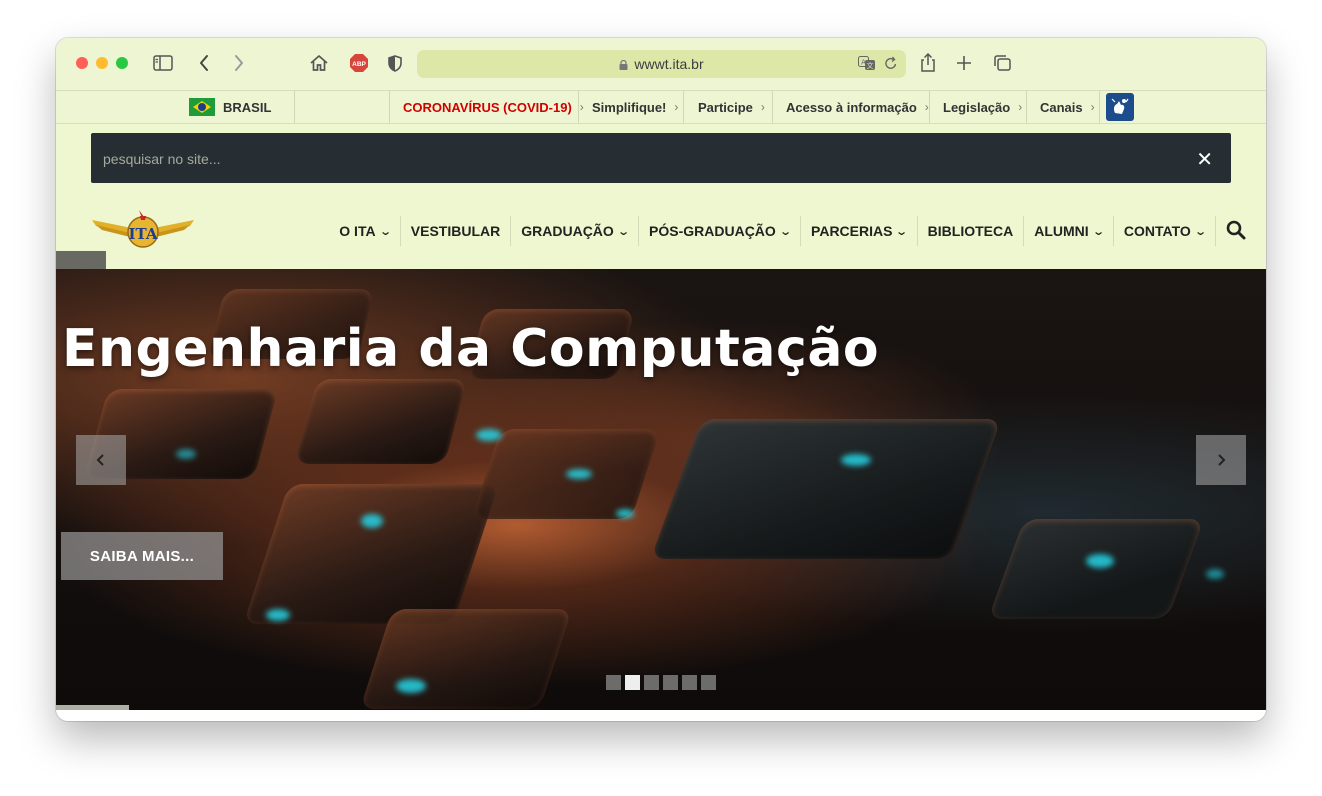 The height and width of the screenshot is (796, 1322). What do you see at coordinates (632, 682) in the screenshot?
I see `carousel-indicator-active` at bounding box center [632, 682].